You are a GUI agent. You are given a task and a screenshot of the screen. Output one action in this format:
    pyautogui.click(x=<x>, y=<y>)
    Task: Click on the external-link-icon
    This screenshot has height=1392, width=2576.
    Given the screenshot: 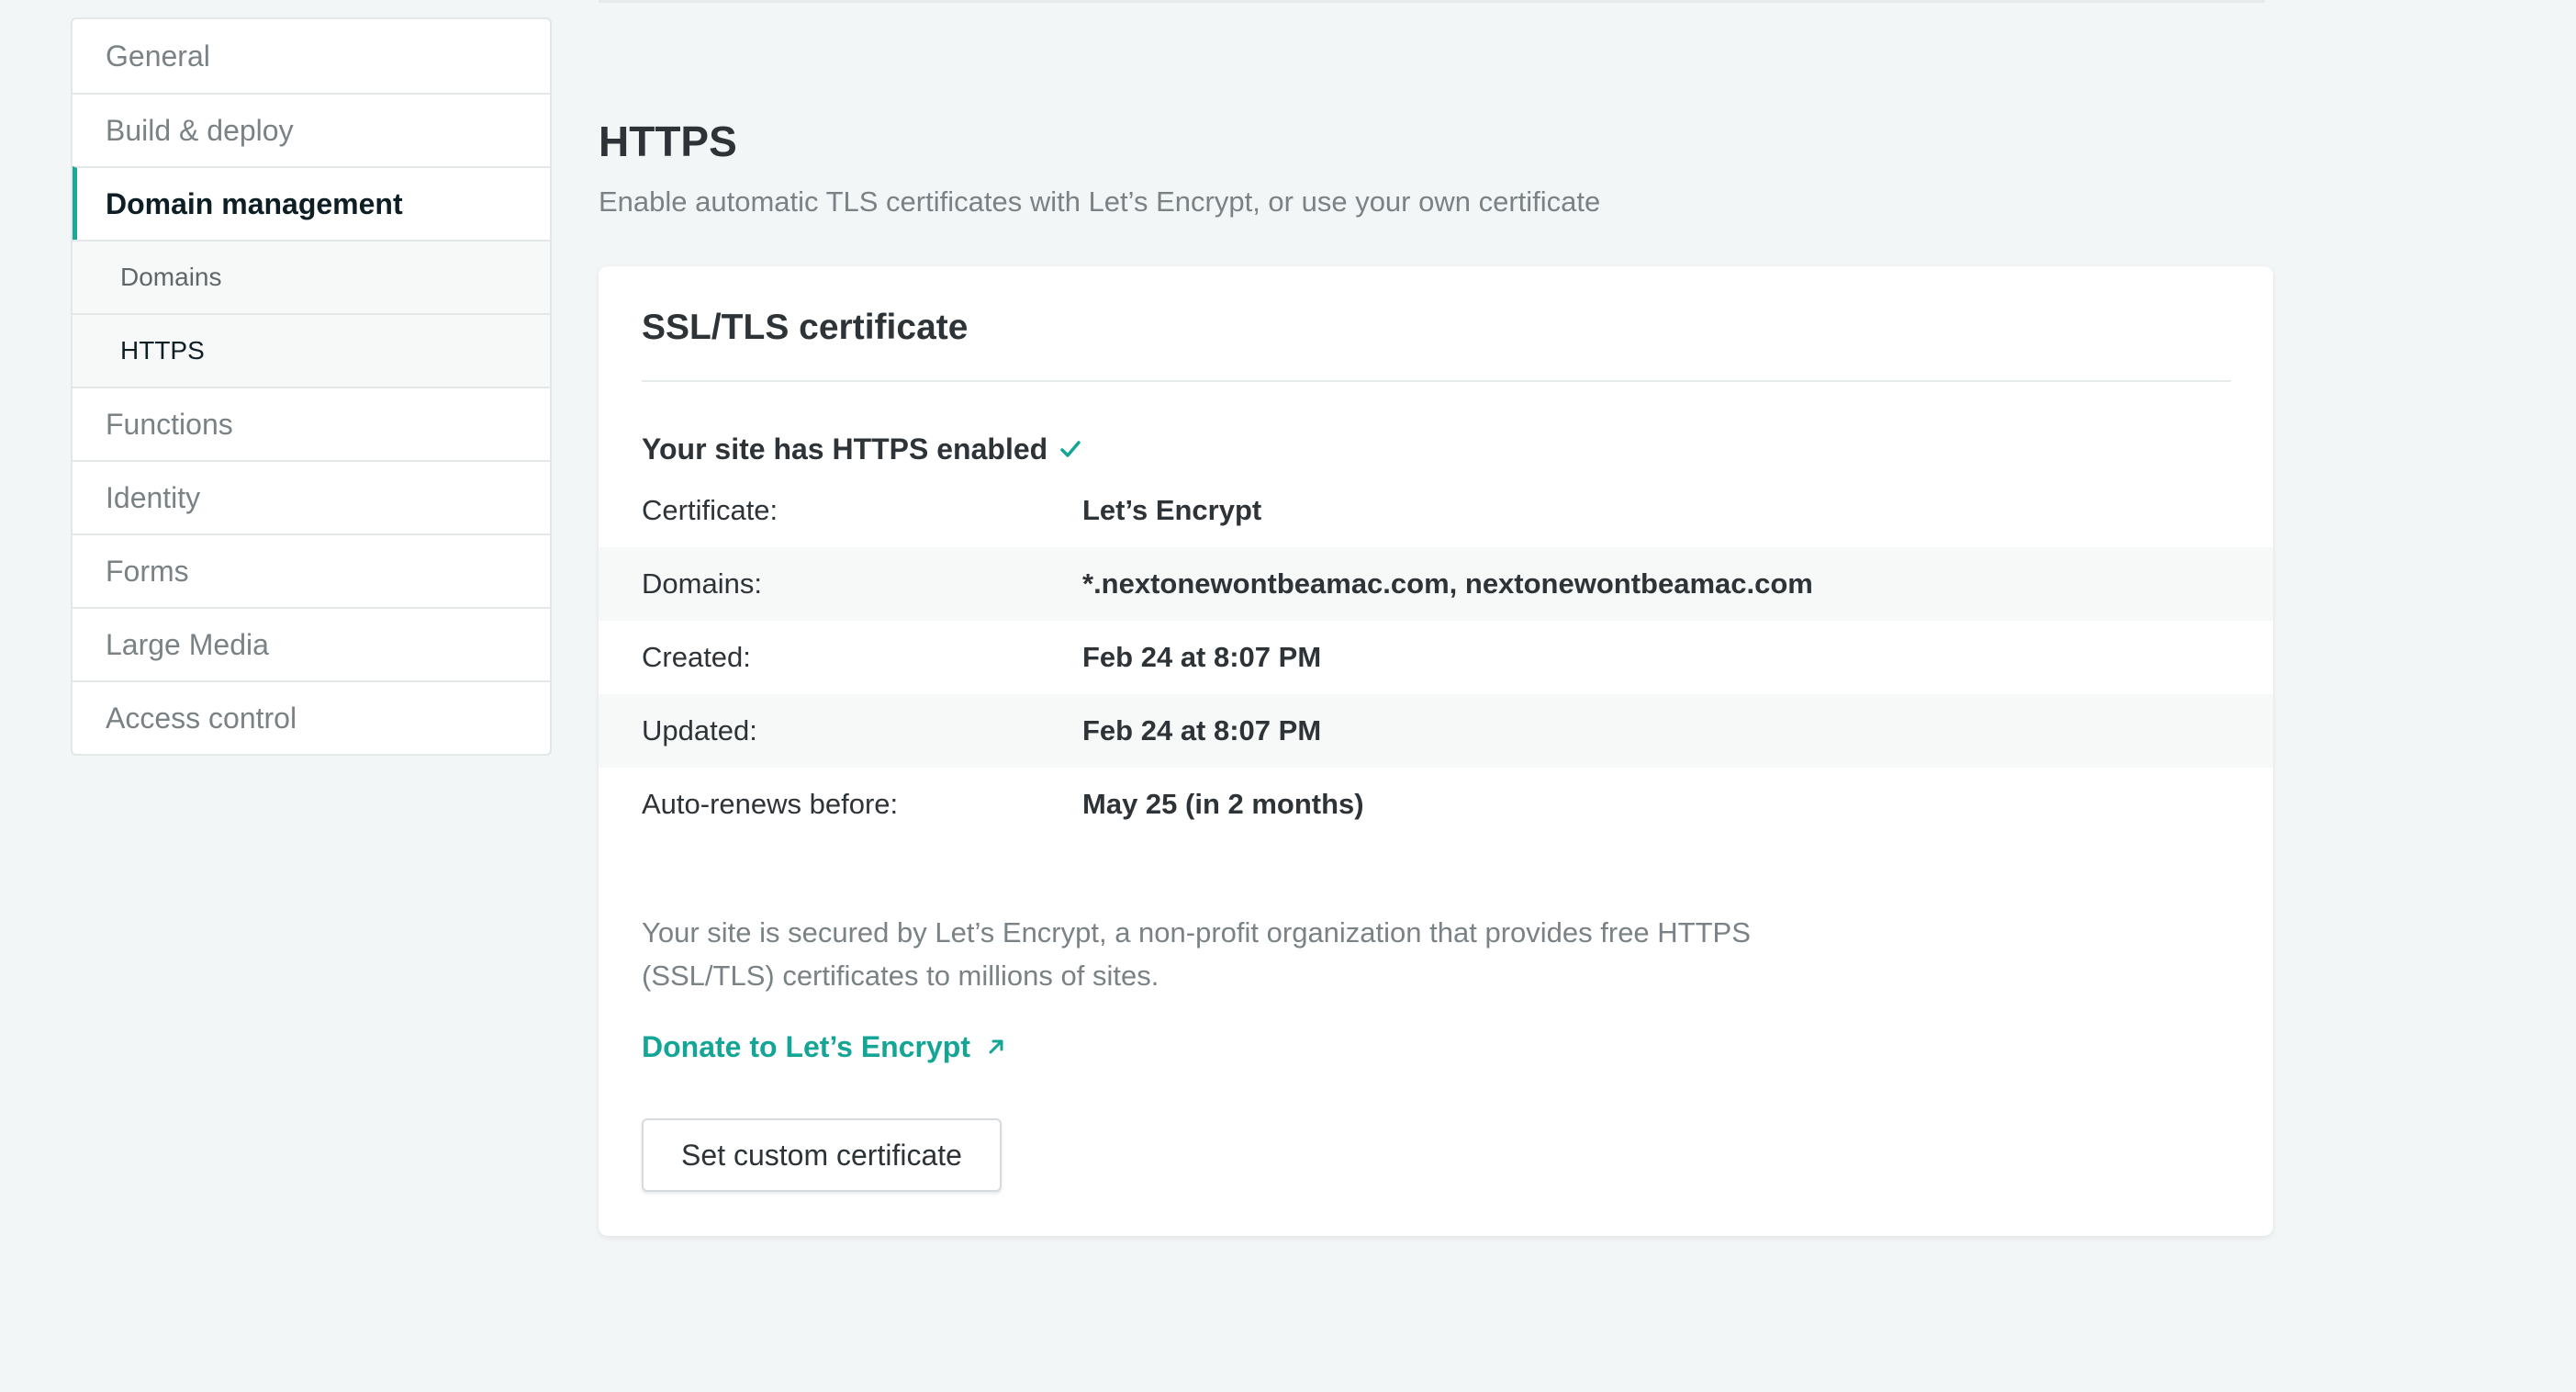 What is the action you would take?
    pyautogui.click(x=996, y=1046)
    